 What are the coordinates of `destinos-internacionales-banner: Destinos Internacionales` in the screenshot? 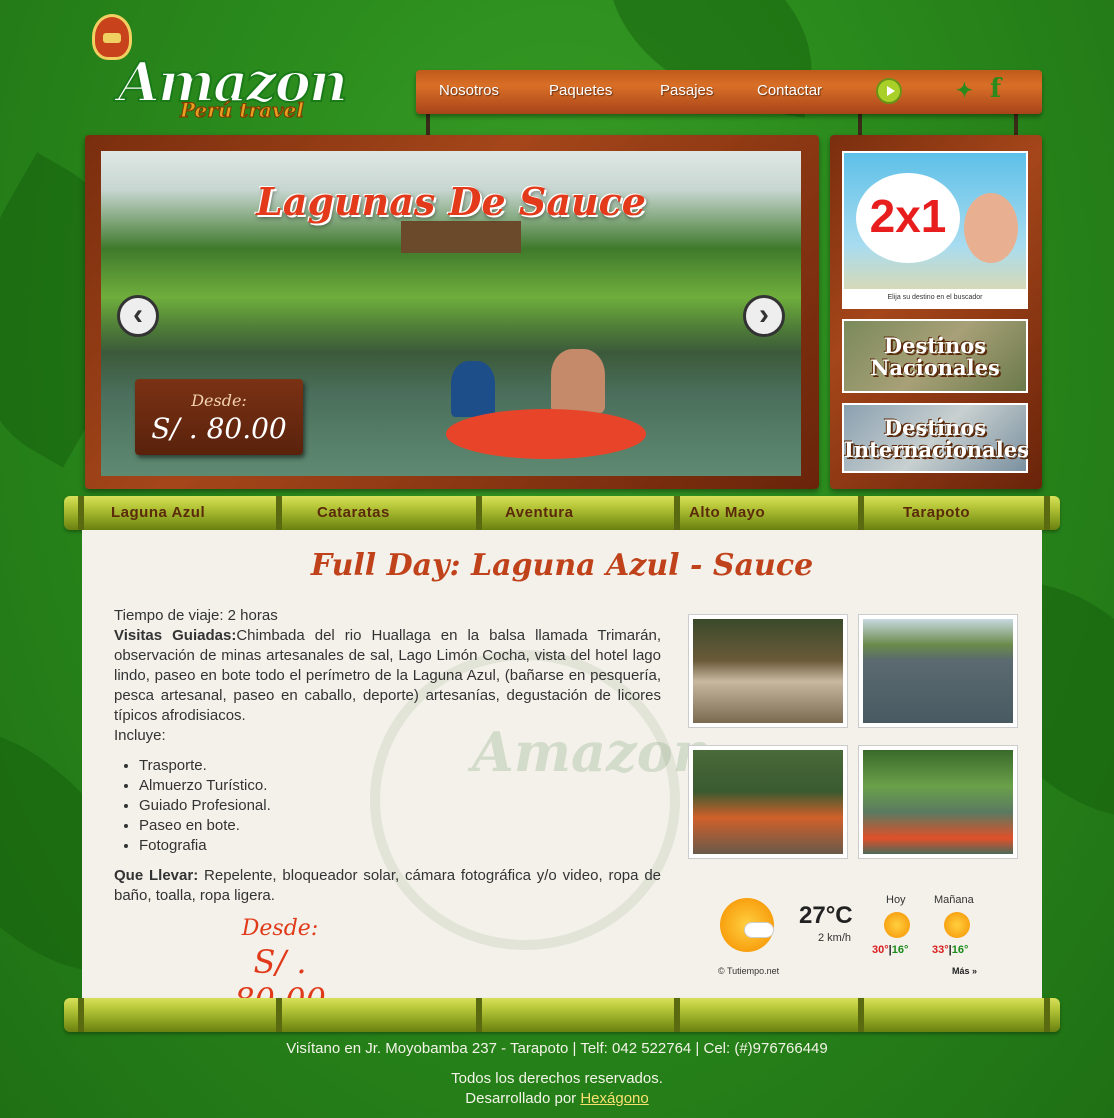 It's located at (935, 438).